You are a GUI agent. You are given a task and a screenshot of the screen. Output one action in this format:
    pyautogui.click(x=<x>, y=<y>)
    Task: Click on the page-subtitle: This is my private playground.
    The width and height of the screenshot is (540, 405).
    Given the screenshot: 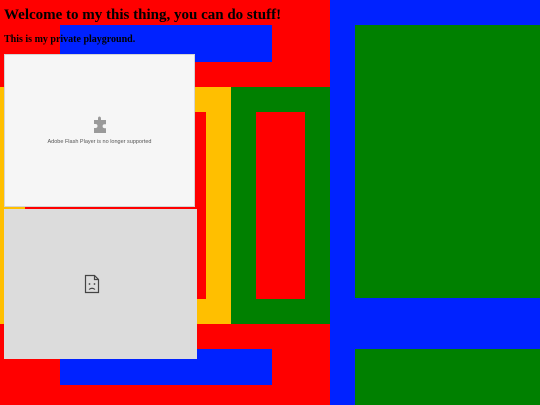 What is the action you would take?
    pyautogui.click(x=70, y=39)
    